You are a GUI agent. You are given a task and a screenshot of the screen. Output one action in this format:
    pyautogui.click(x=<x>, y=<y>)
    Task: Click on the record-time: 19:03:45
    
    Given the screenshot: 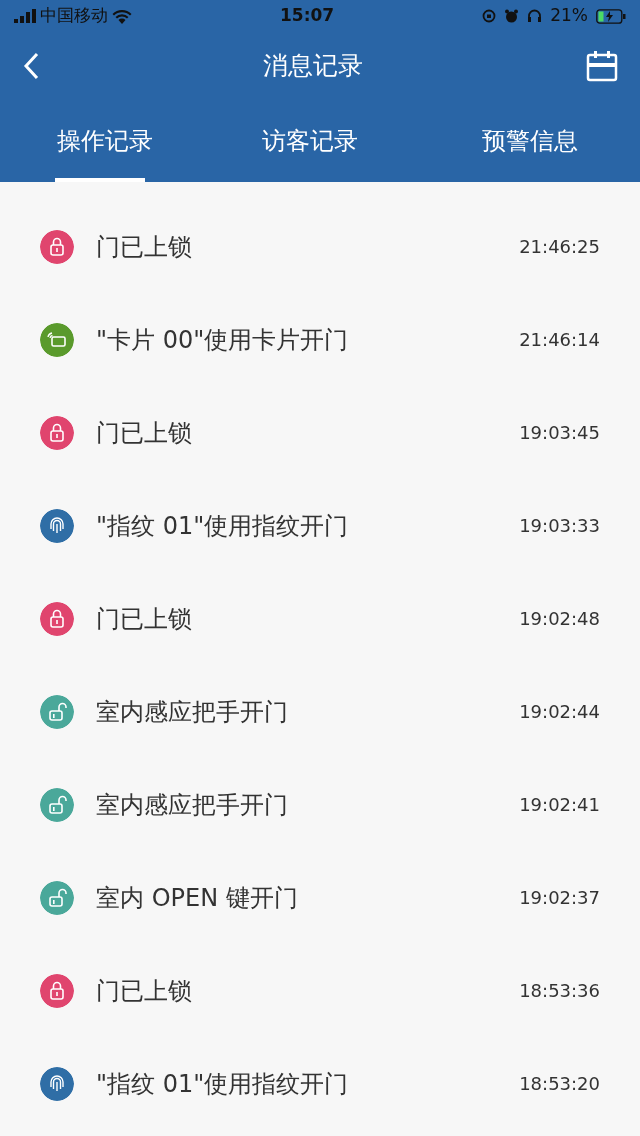 What is the action you would take?
    pyautogui.click(x=559, y=433)
    